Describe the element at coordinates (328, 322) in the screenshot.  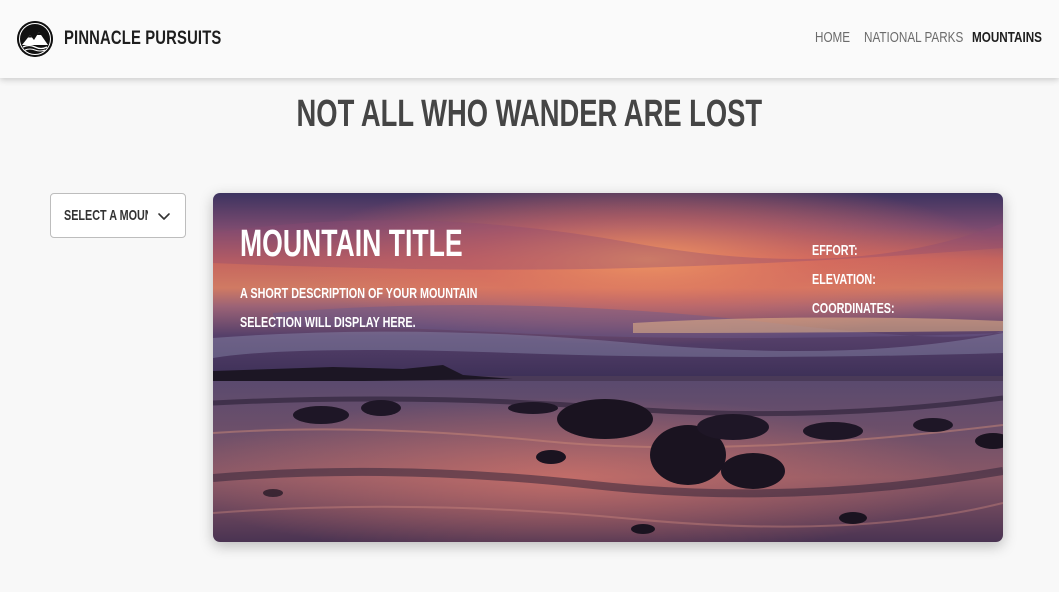
I see `mountain-description-line-2: SELECTION WILL DISPLAY HERE.` at that location.